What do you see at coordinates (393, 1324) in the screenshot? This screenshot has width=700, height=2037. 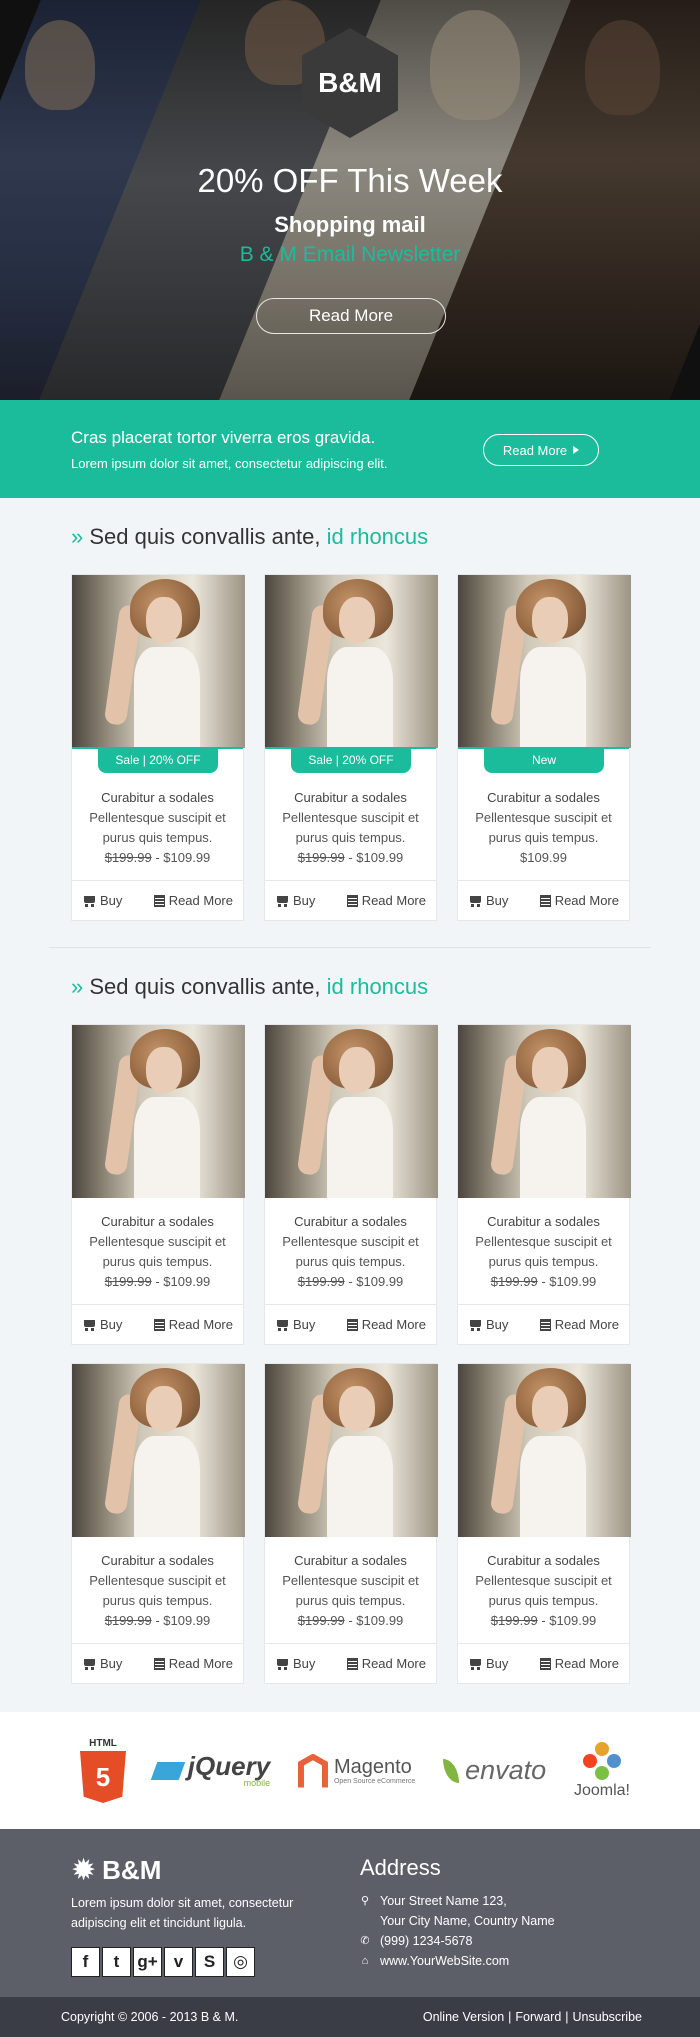 I see `read-more-label: Read More` at bounding box center [393, 1324].